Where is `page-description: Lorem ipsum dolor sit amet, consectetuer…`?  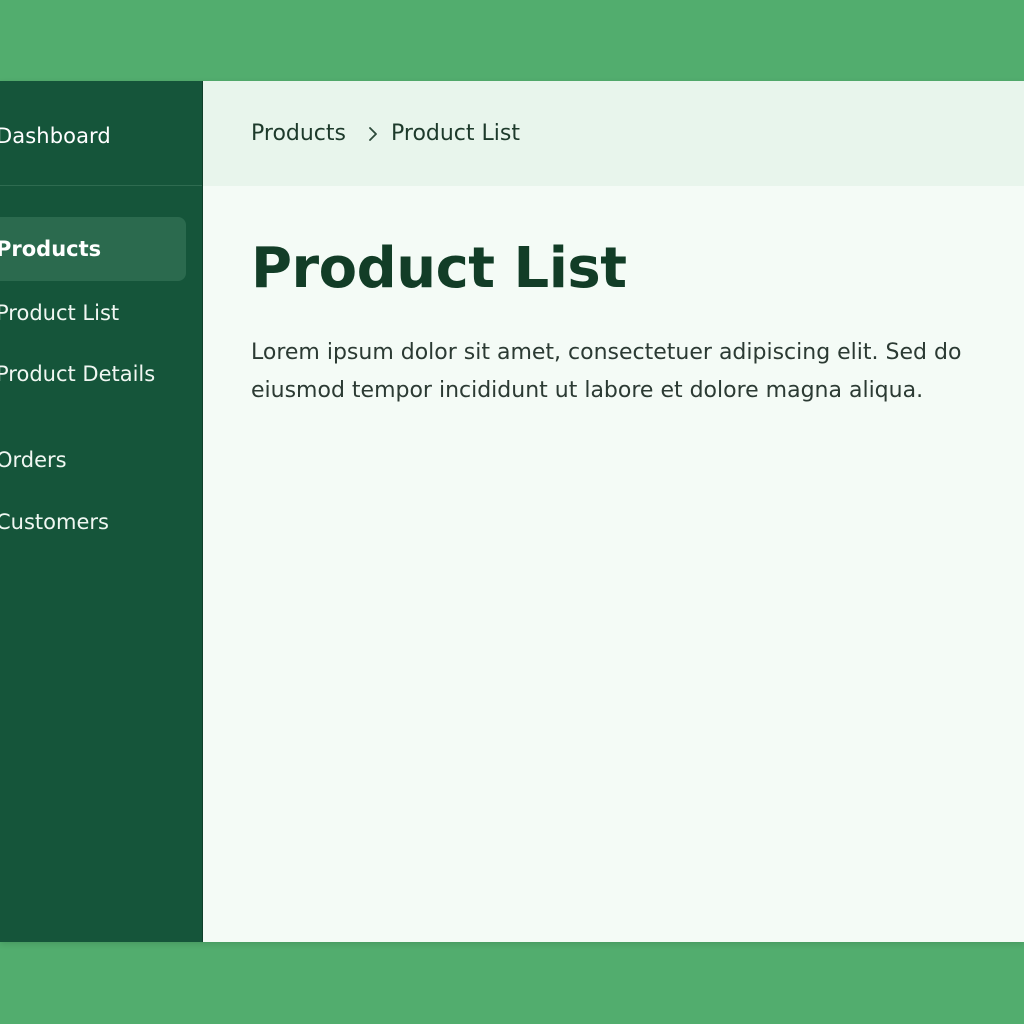 page-description: Lorem ipsum dolor sit amet, consectetuer… is located at coordinates (606, 371).